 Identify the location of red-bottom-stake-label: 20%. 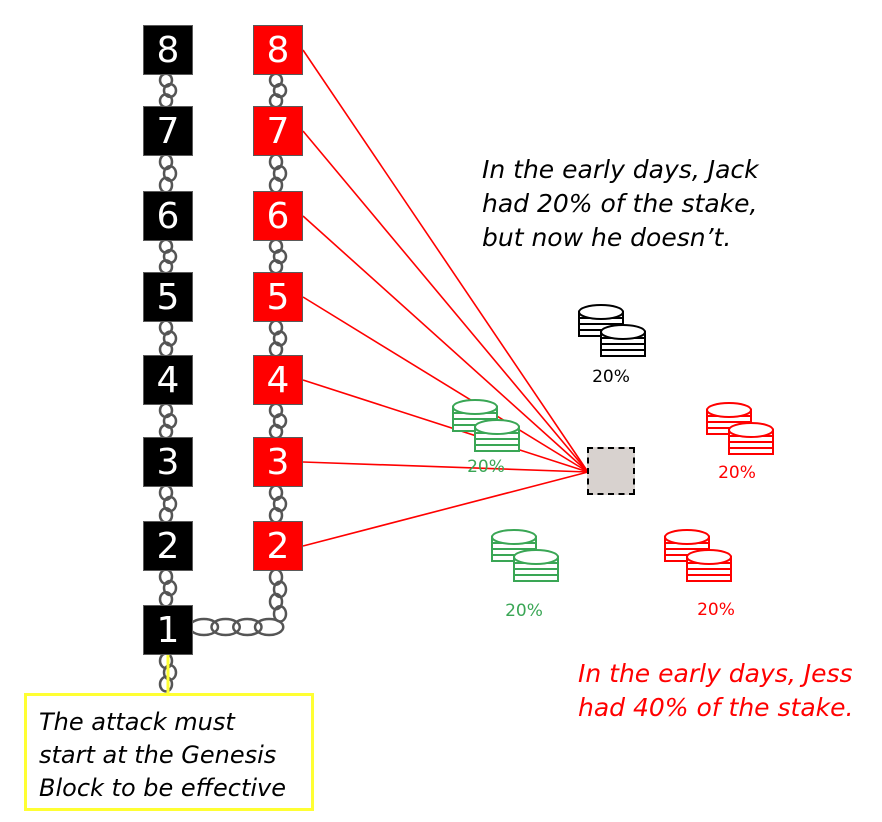
(716, 610).